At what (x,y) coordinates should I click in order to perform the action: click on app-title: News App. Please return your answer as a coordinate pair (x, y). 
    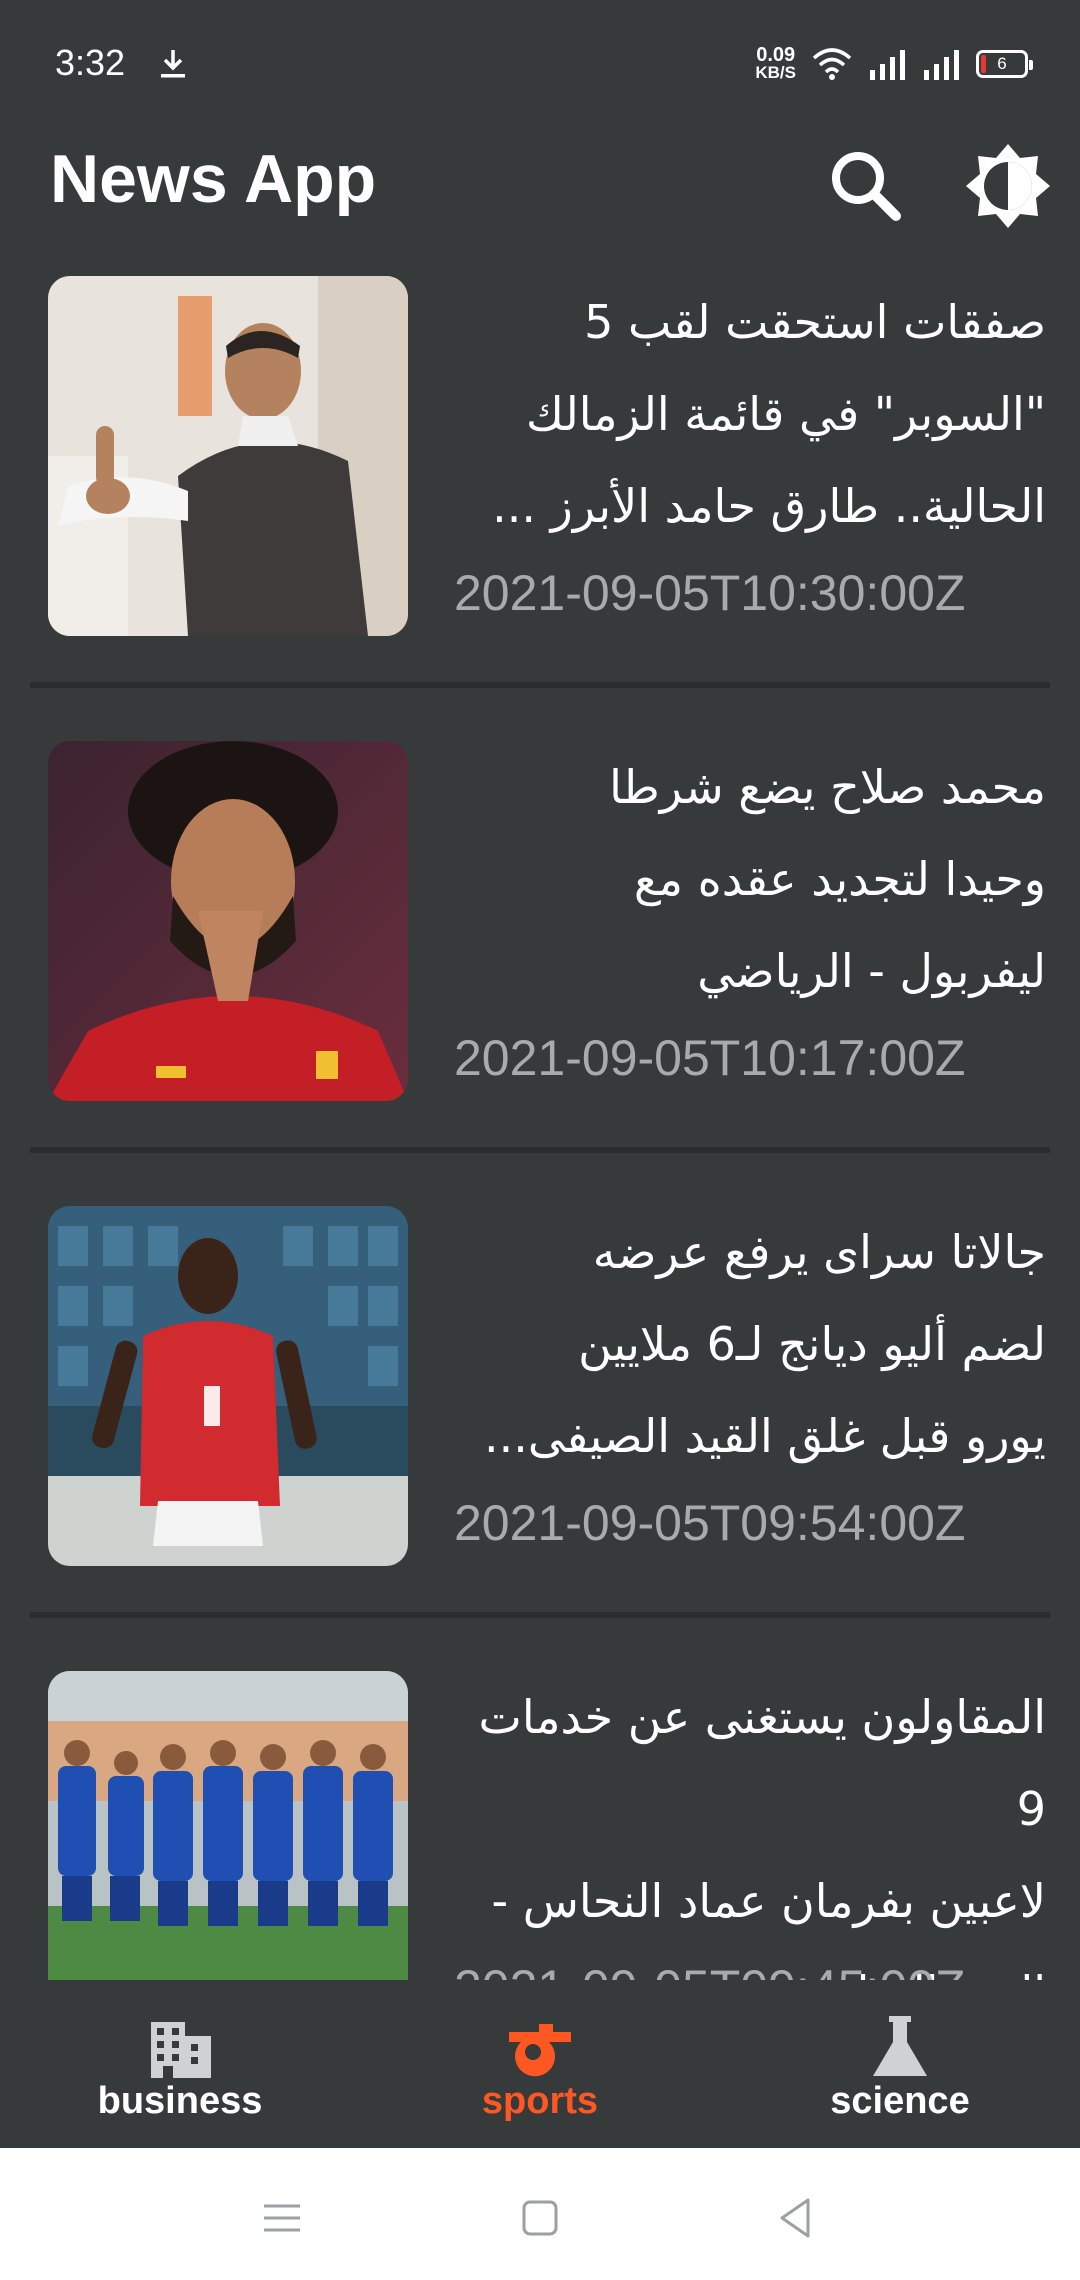
    Looking at the image, I should click on (213, 179).